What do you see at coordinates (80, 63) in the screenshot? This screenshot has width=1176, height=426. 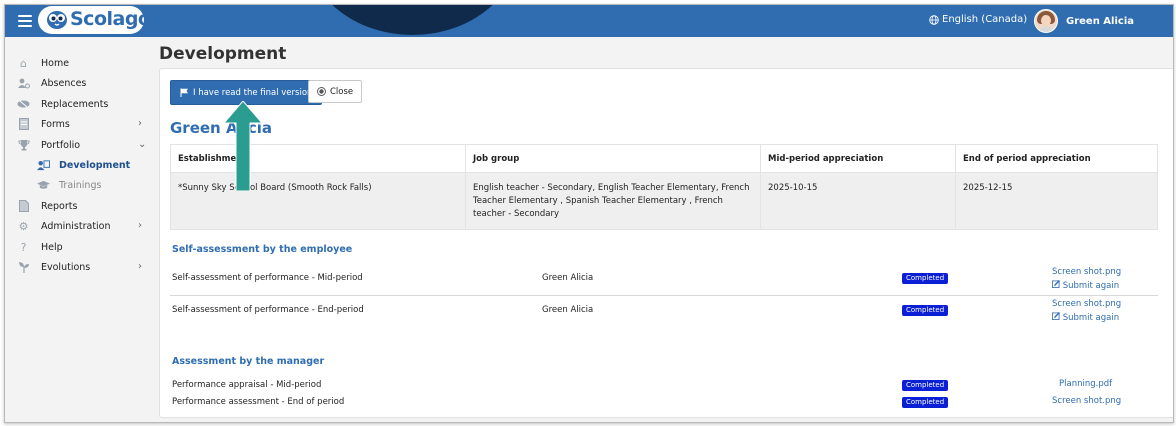 I see `sidebar-item-home: ⌂ Home` at bounding box center [80, 63].